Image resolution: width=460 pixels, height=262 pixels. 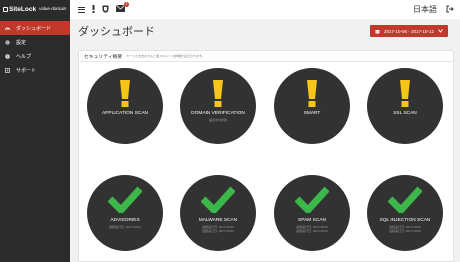 What do you see at coordinates (116, 32) in the screenshot?
I see `page-title: ダッシュボード` at bounding box center [116, 32].